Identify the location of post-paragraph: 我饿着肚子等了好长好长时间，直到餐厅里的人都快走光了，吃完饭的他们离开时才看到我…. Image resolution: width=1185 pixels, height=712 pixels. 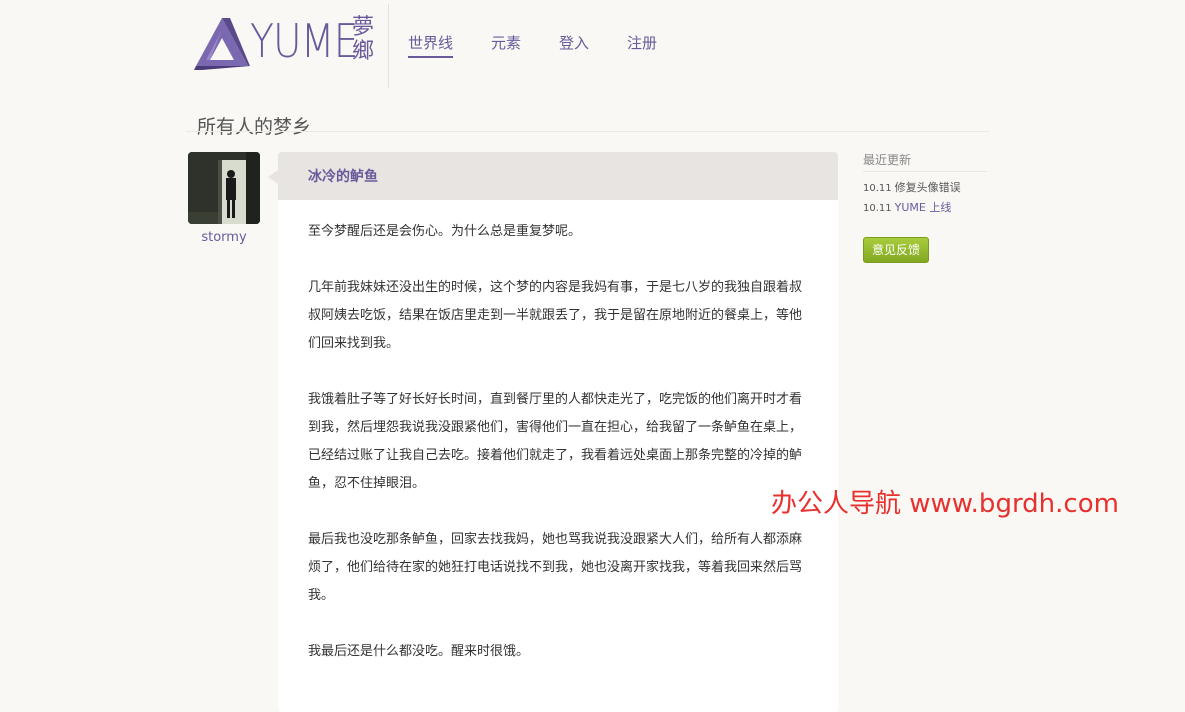
(555, 441).